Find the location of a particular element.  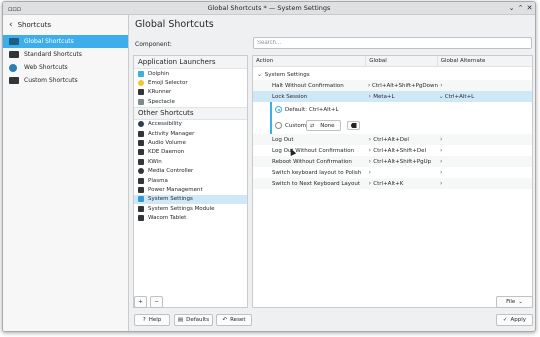

reset-button: ↶ Reset is located at coordinates (234, 320).